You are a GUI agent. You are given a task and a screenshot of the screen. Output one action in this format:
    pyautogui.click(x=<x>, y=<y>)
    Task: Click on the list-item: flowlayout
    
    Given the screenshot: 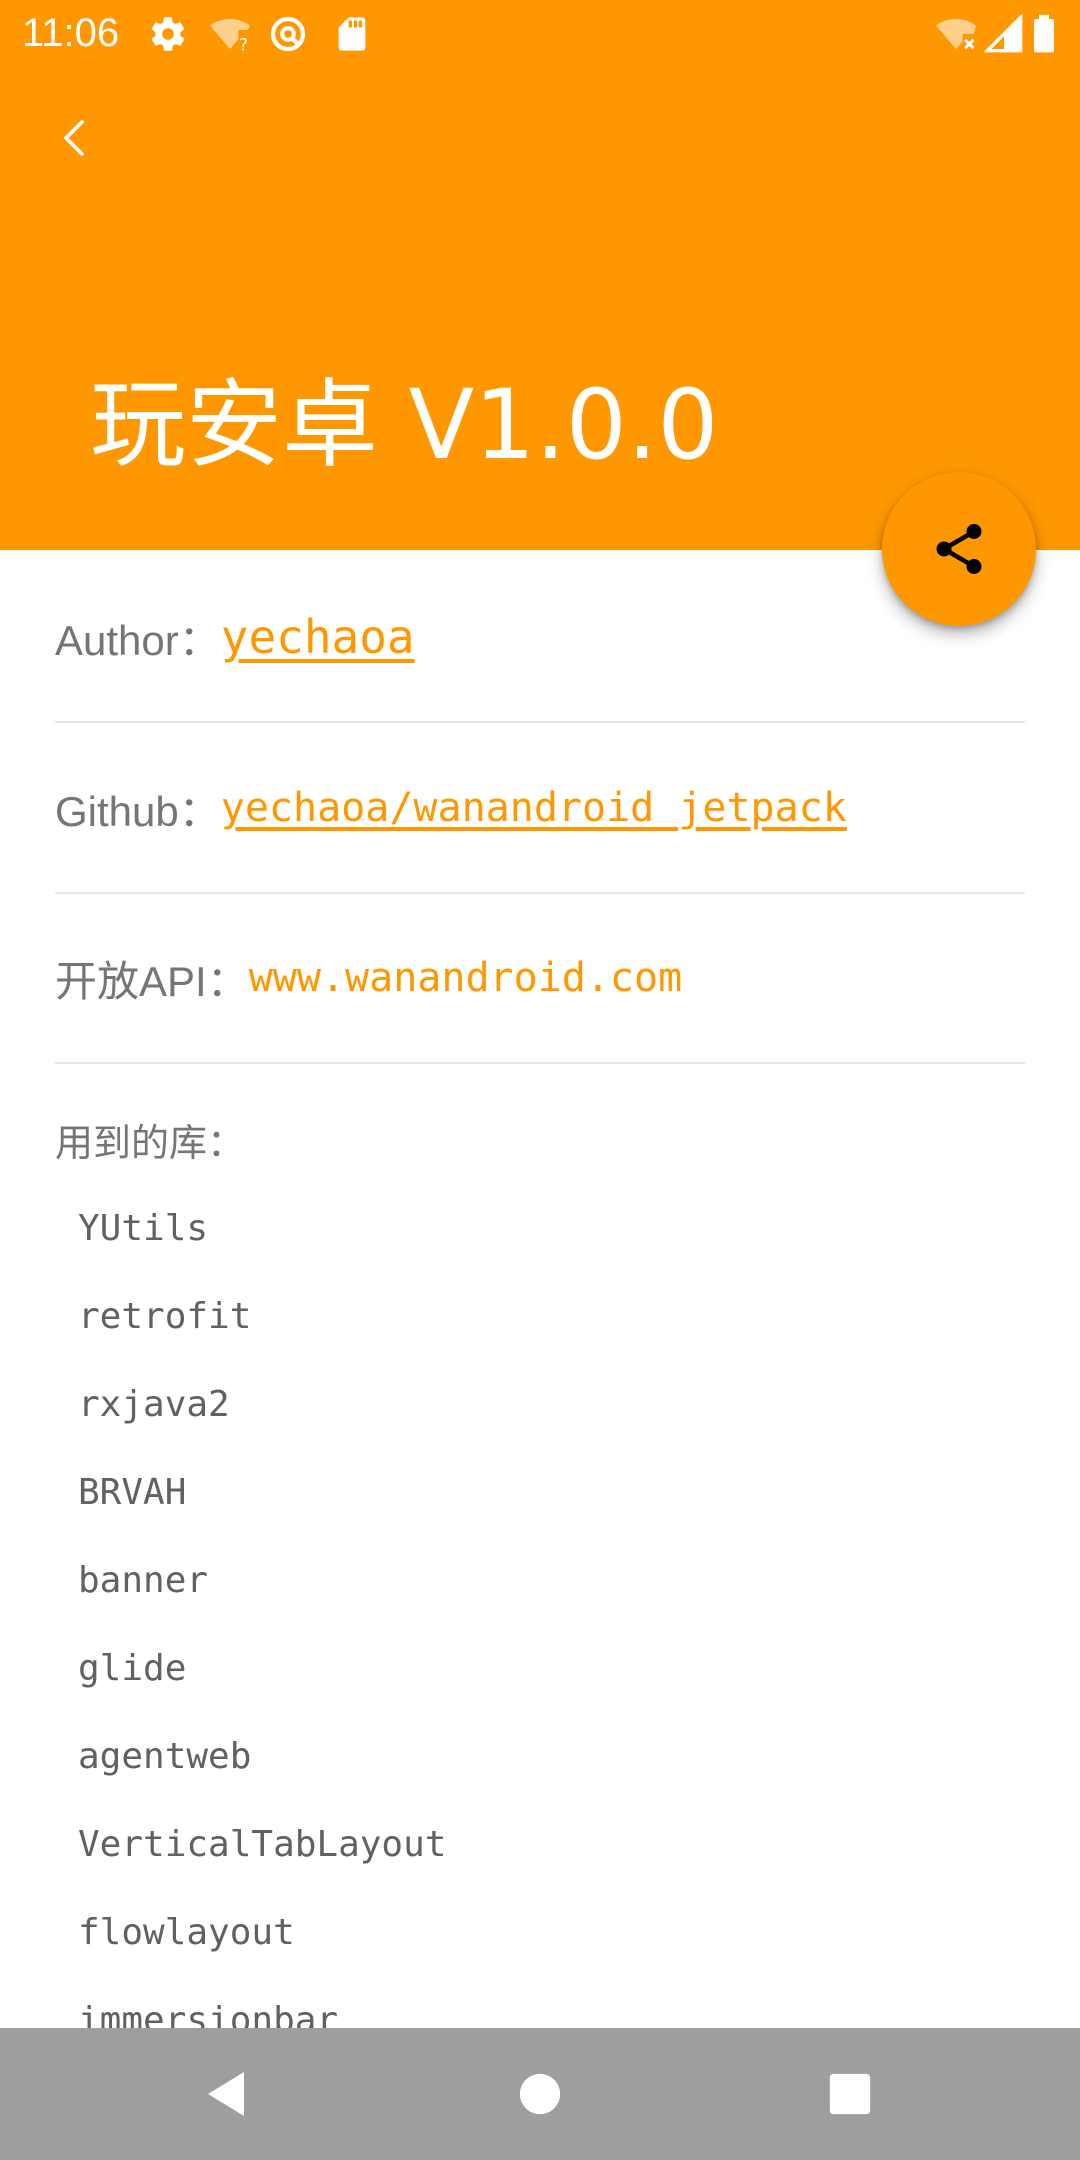 What is the action you would take?
    pyautogui.click(x=186, y=1932)
    